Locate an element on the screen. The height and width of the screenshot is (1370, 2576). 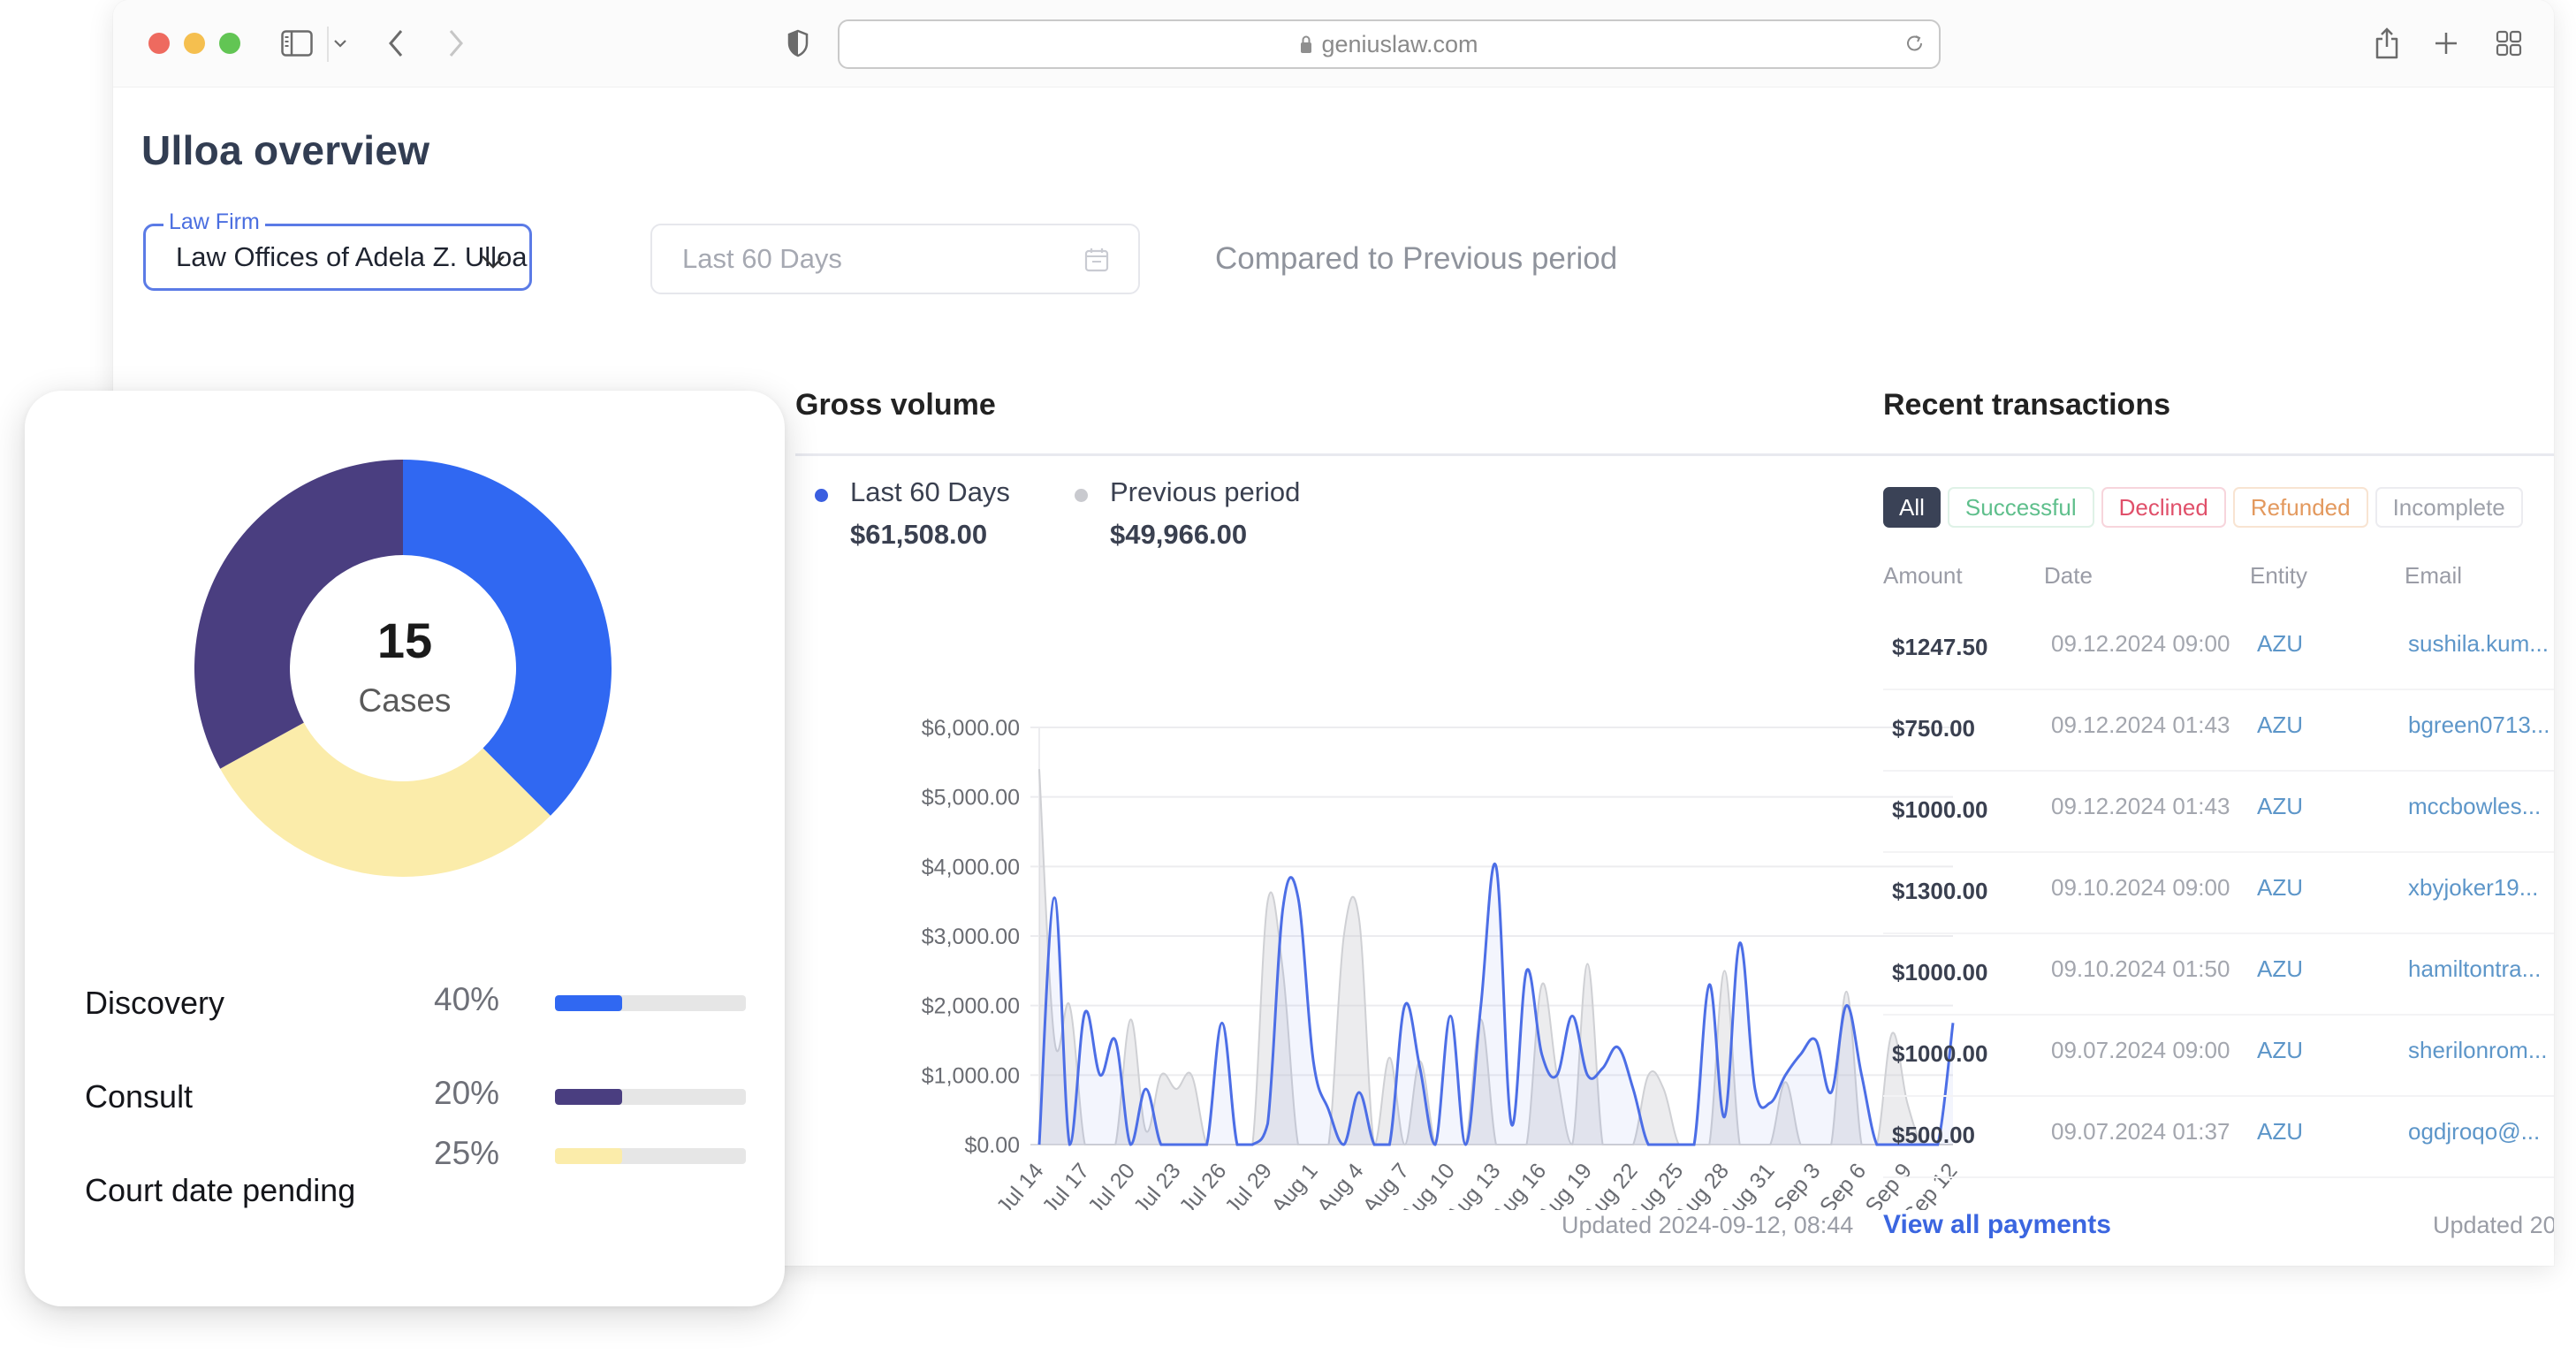
minimize-window-button is located at coordinates (195, 43).